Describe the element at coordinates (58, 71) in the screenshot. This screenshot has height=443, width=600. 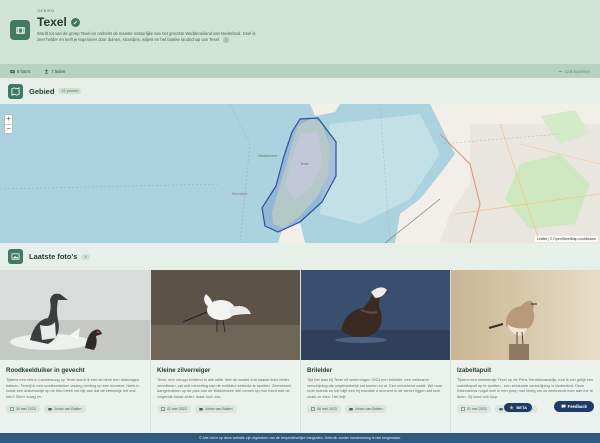
I see `member-count-label: 7 leden` at that location.